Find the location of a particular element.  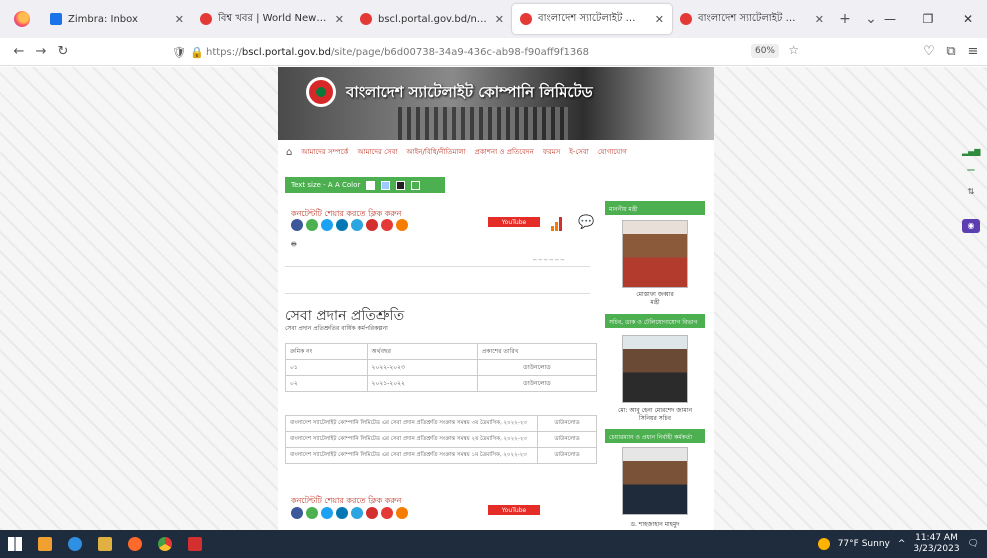

extensions-icon: ⧉ is located at coordinates (951, 51).